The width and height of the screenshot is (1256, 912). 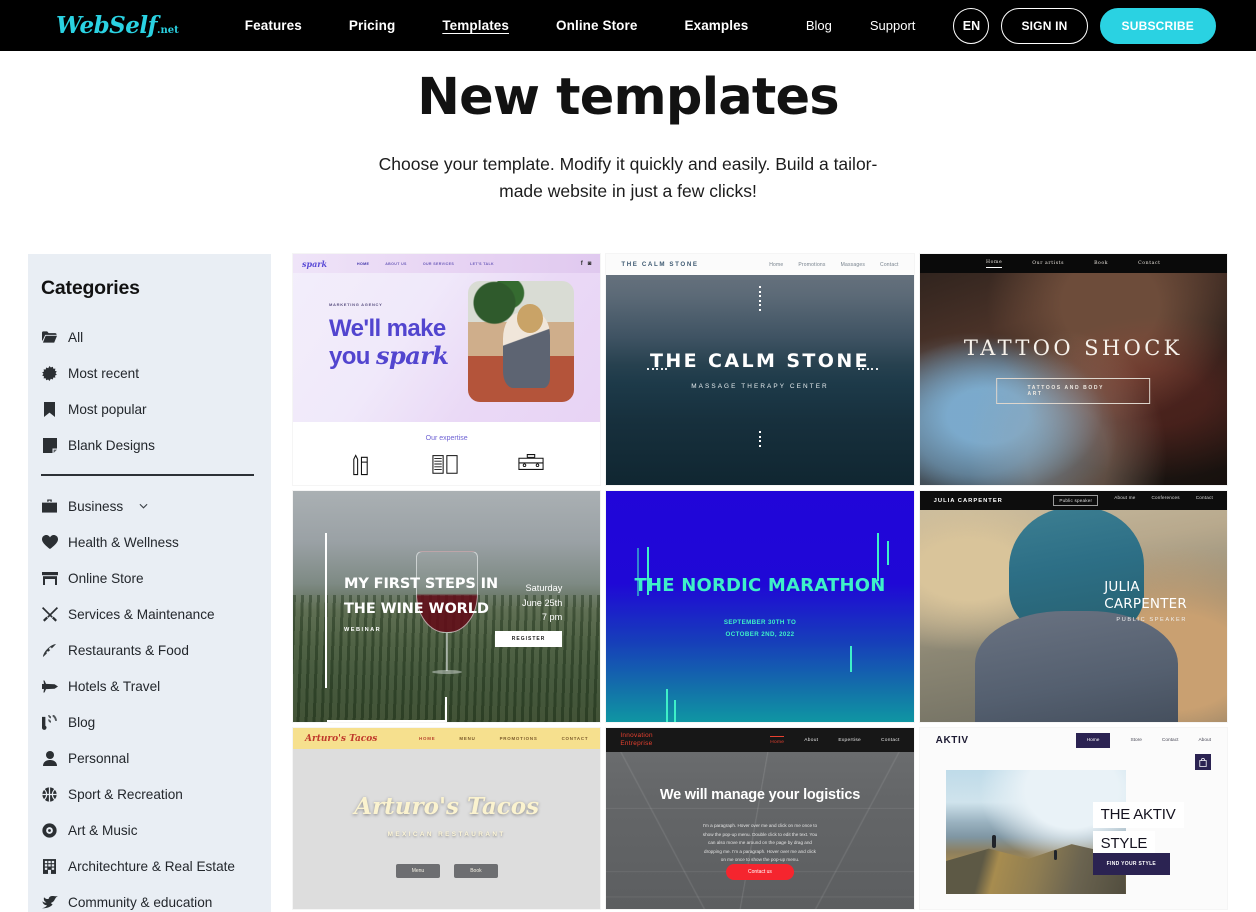 What do you see at coordinates (660, 265) in the screenshot?
I see `calm-logo: THE CALM STONE` at bounding box center [660, 265].